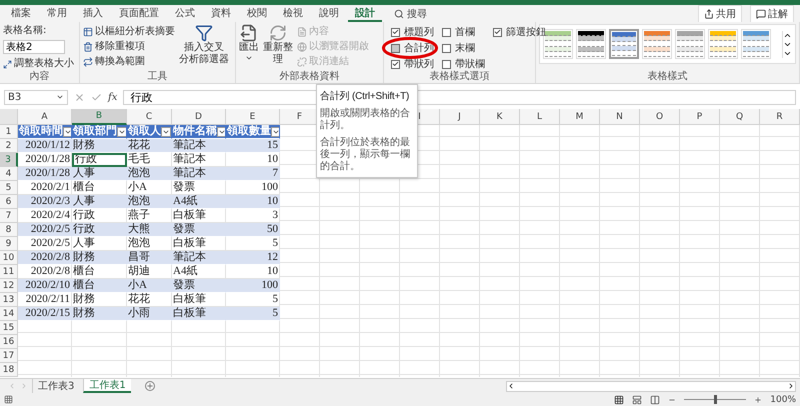 The width and height of the screenshot is (800, 406). I want to click on row-header: 17, so click(9, 356).